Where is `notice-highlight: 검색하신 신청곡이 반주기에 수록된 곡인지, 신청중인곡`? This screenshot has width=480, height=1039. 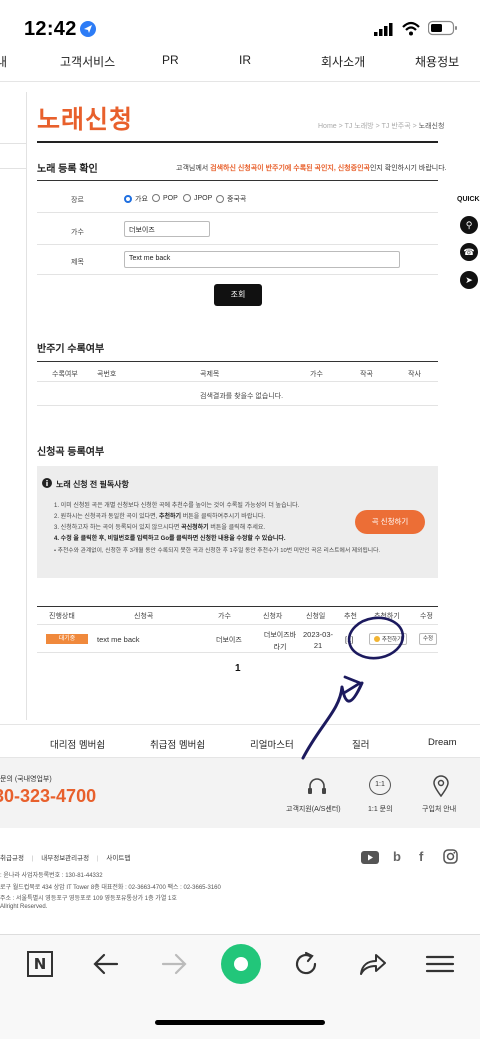
notice-highlight: 검색하신 신청곡이 반주기에 수록된 곡인지, 신청중인곡 is located at coordinates (290, 168).